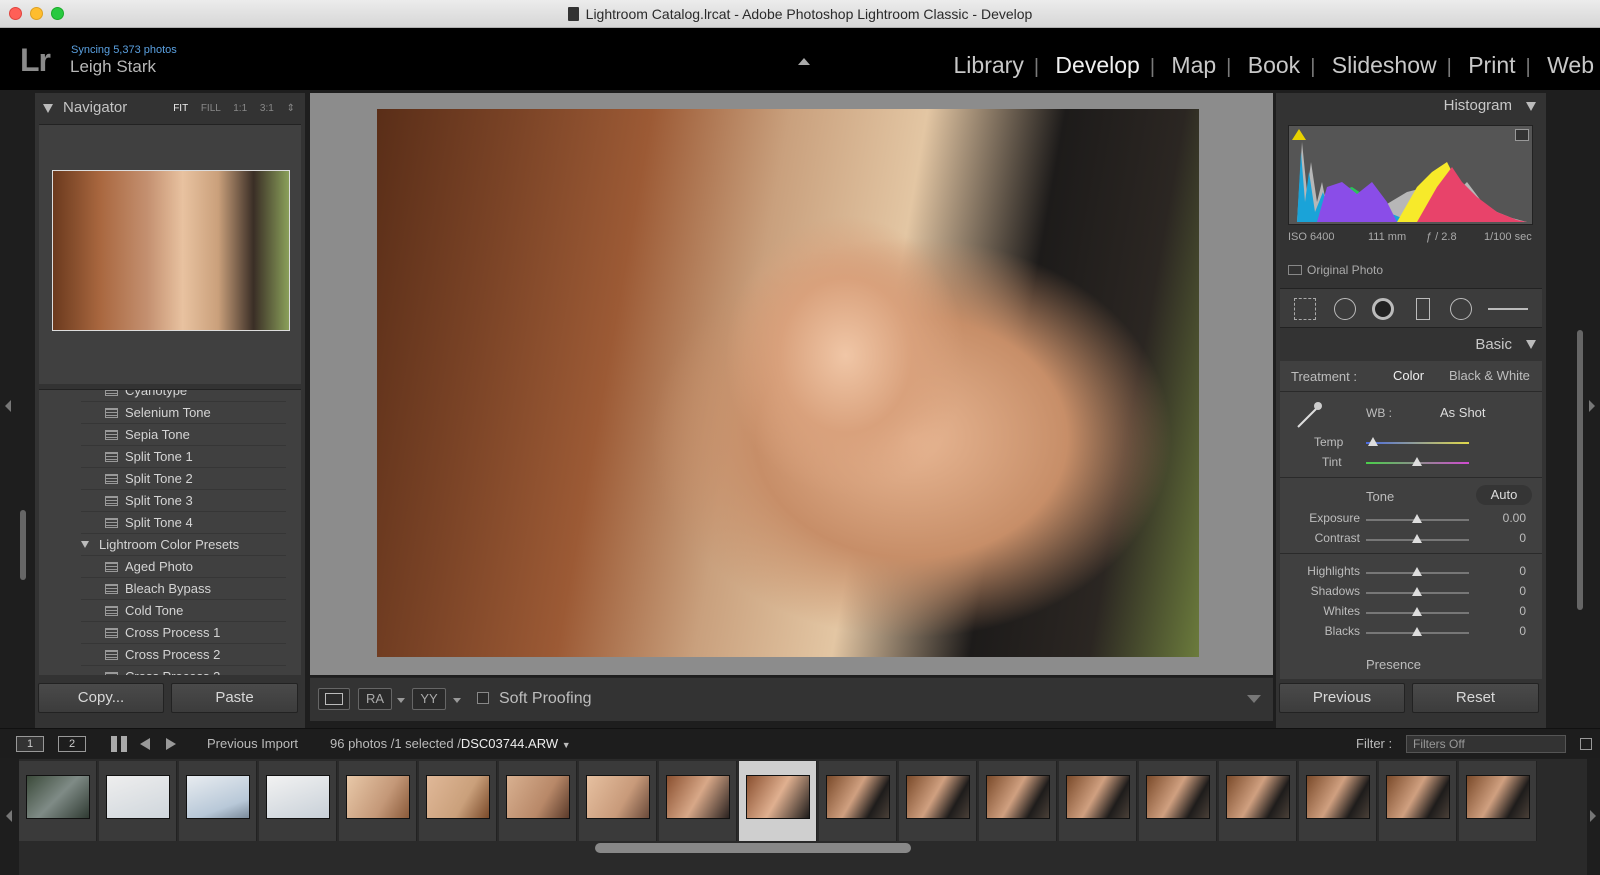 Image resolution: width=1600 pixels, height=875 pixels. Describe the element at coordinates (183, 523) in the screenshot. I see `preset-item: Split Tone 4` at that location.